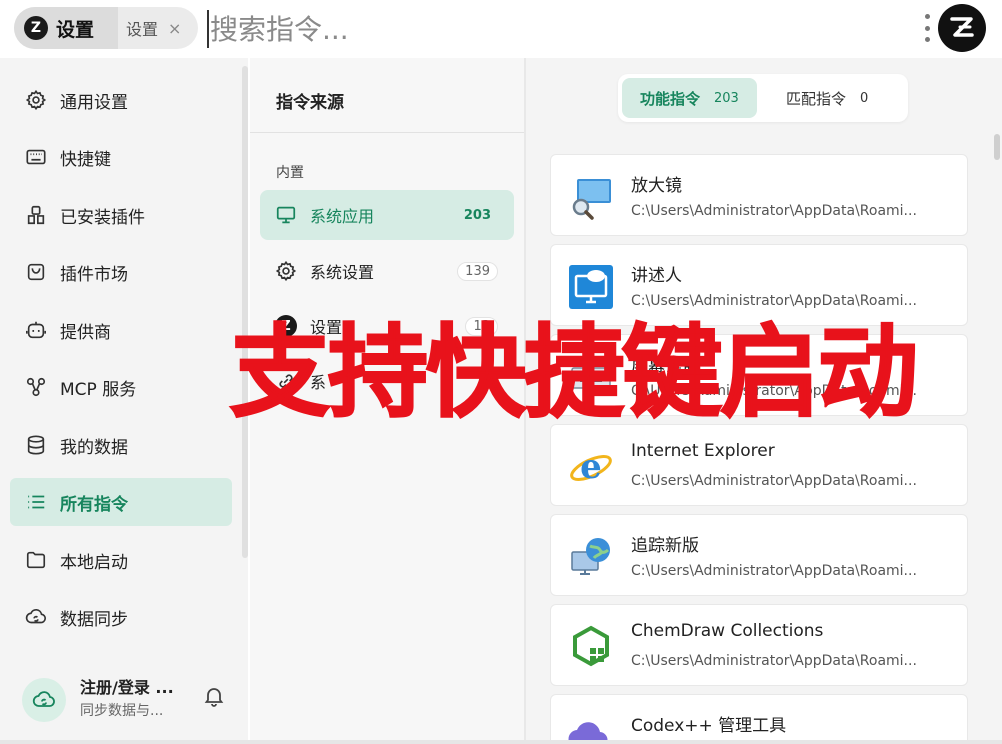  I want to click on sidebar-item-label: 插件市场, so click(94, 274).